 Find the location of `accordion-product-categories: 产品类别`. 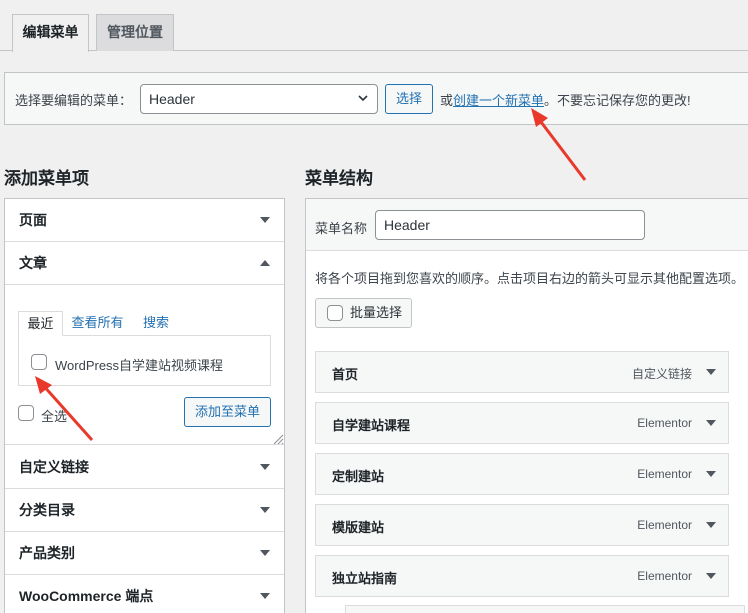

accordion-product-categories: 产品类别 is located at coordinates (144, 553).